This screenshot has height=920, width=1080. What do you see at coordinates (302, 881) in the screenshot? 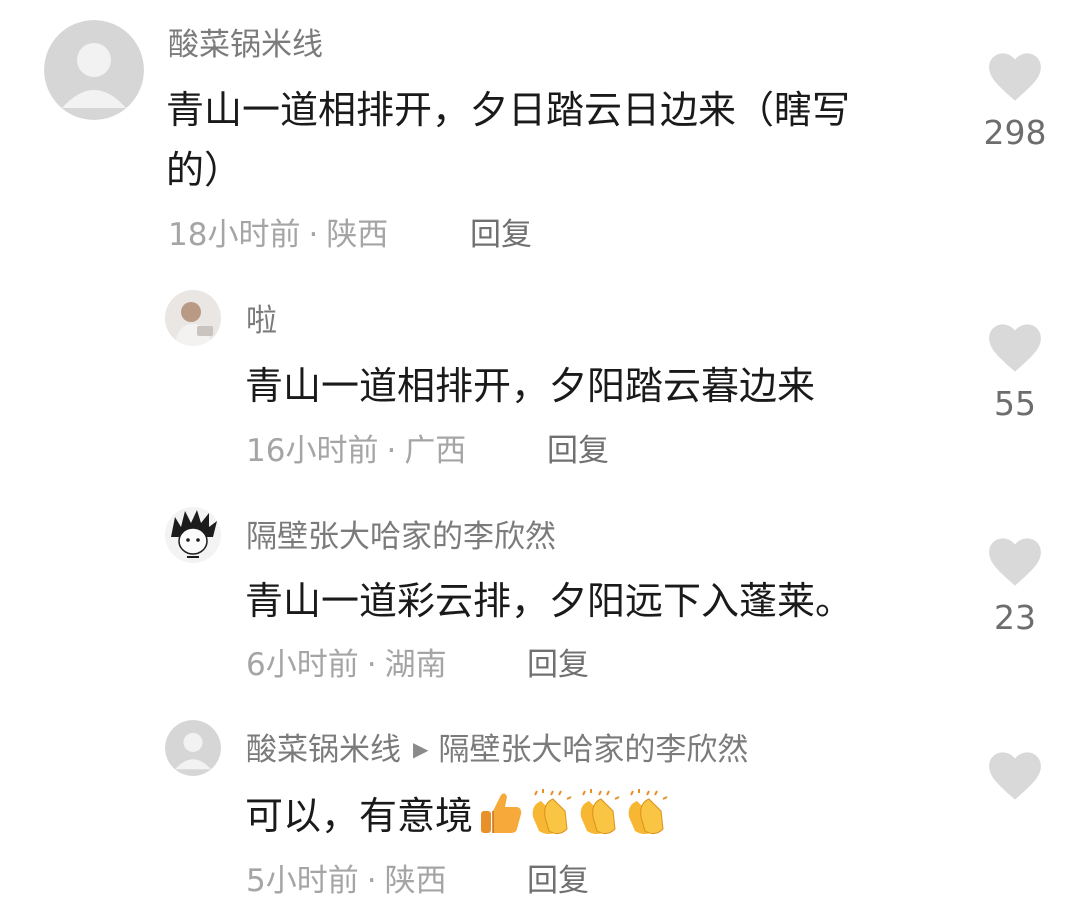
I see `comment-time: 5小时前` at bounding box center [302, 881].